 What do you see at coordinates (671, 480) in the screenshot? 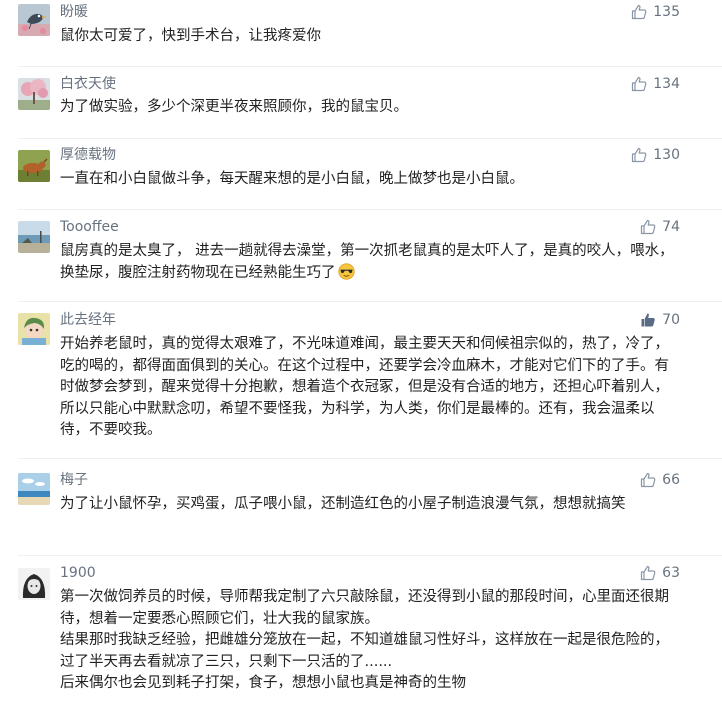
I see `like-count: 66` at bounding box center [671, 480].